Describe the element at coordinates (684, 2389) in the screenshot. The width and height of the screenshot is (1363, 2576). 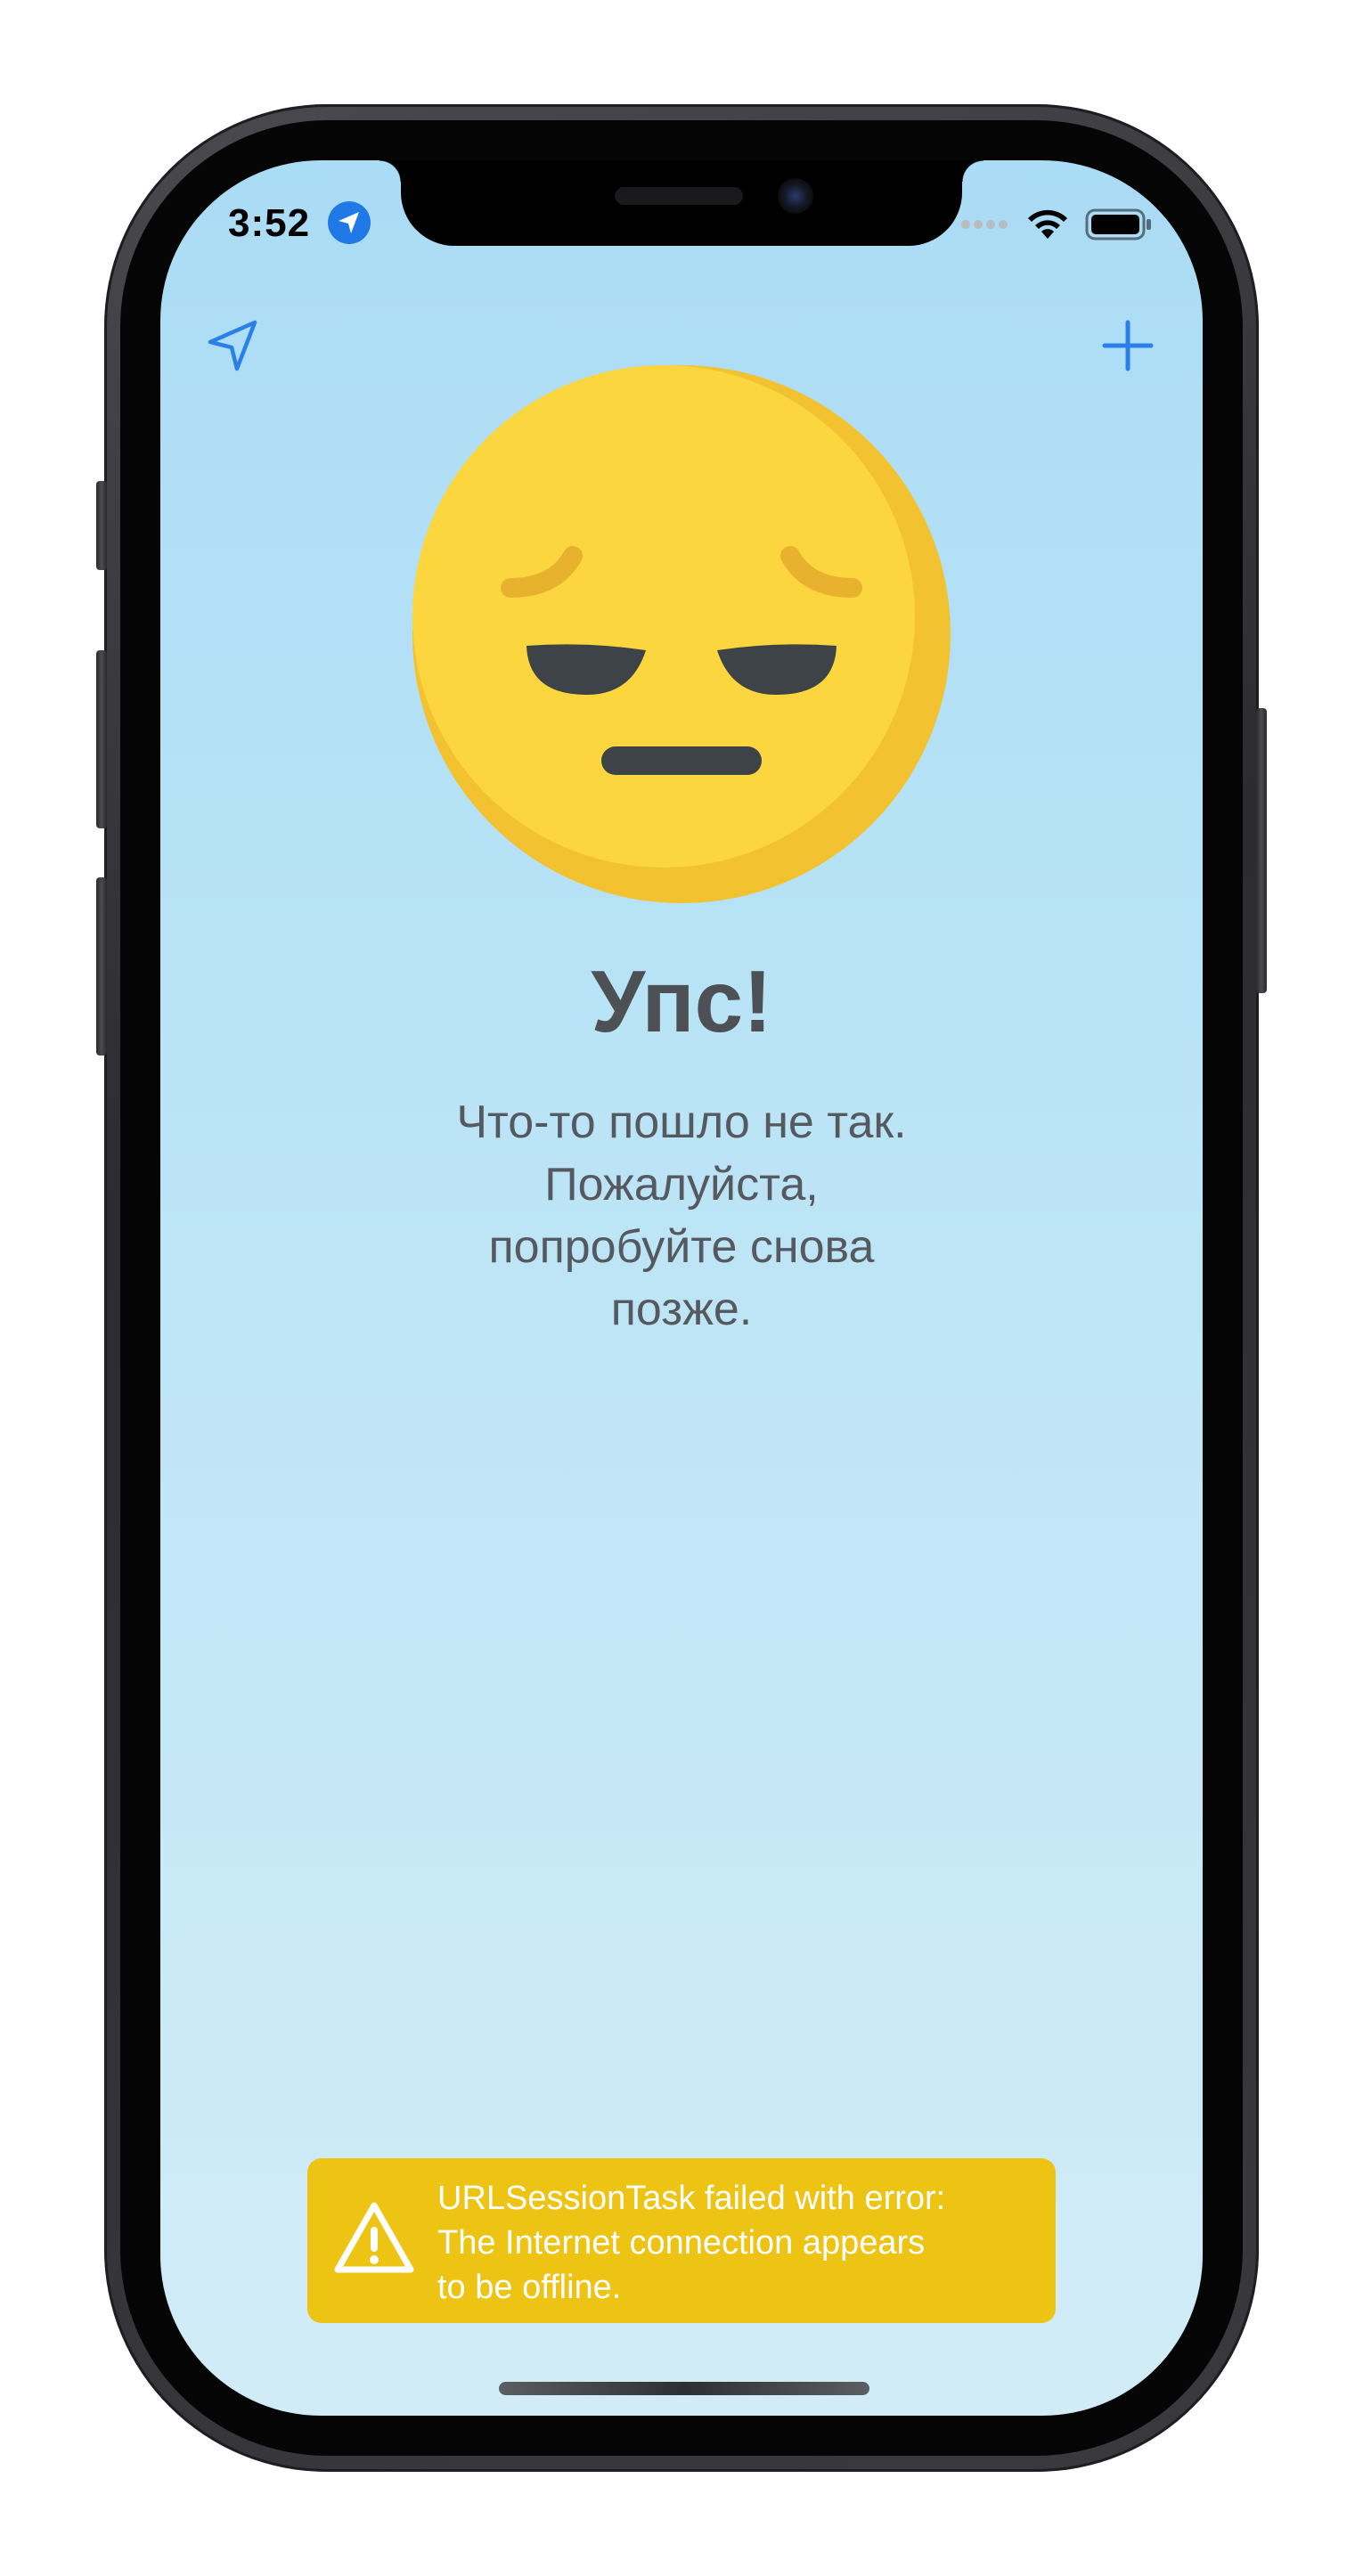
I see `home-indicator` at that location.